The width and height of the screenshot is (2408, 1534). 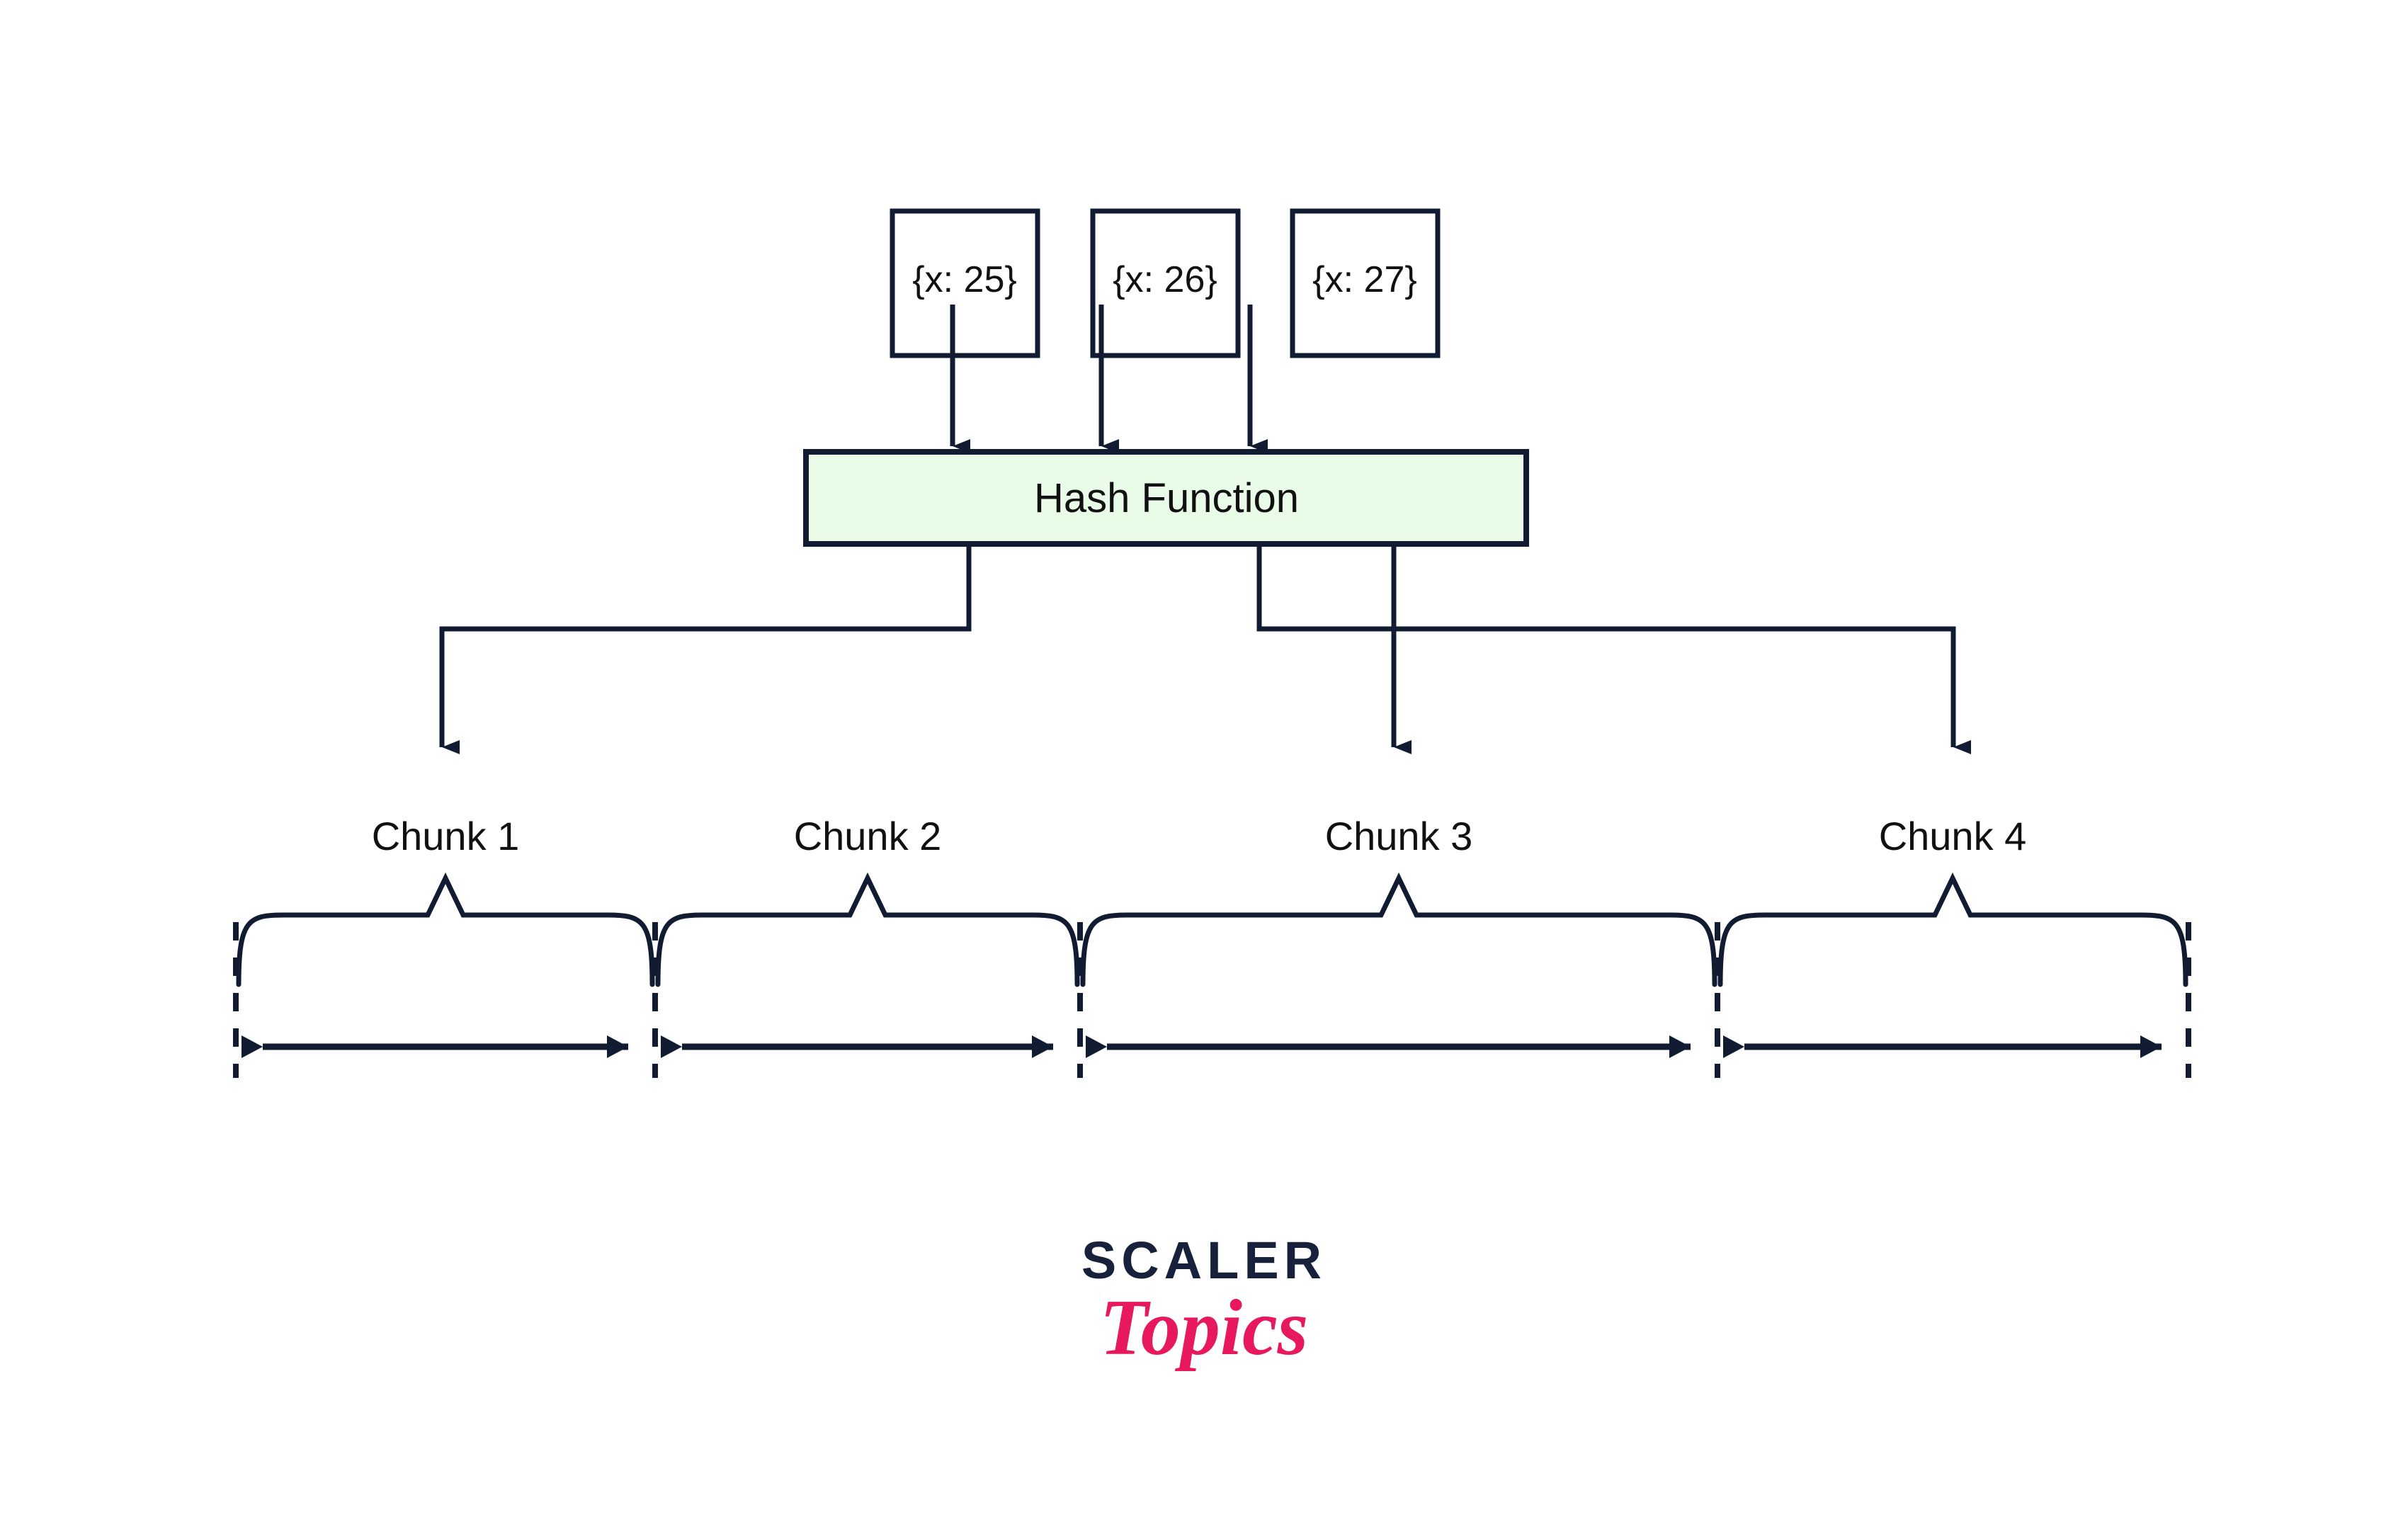 What do you see at coordinates (1204, 1260) in the screenshot?
I see `logo-primary-text: SCALER` at bounding box center [1204, 1260].